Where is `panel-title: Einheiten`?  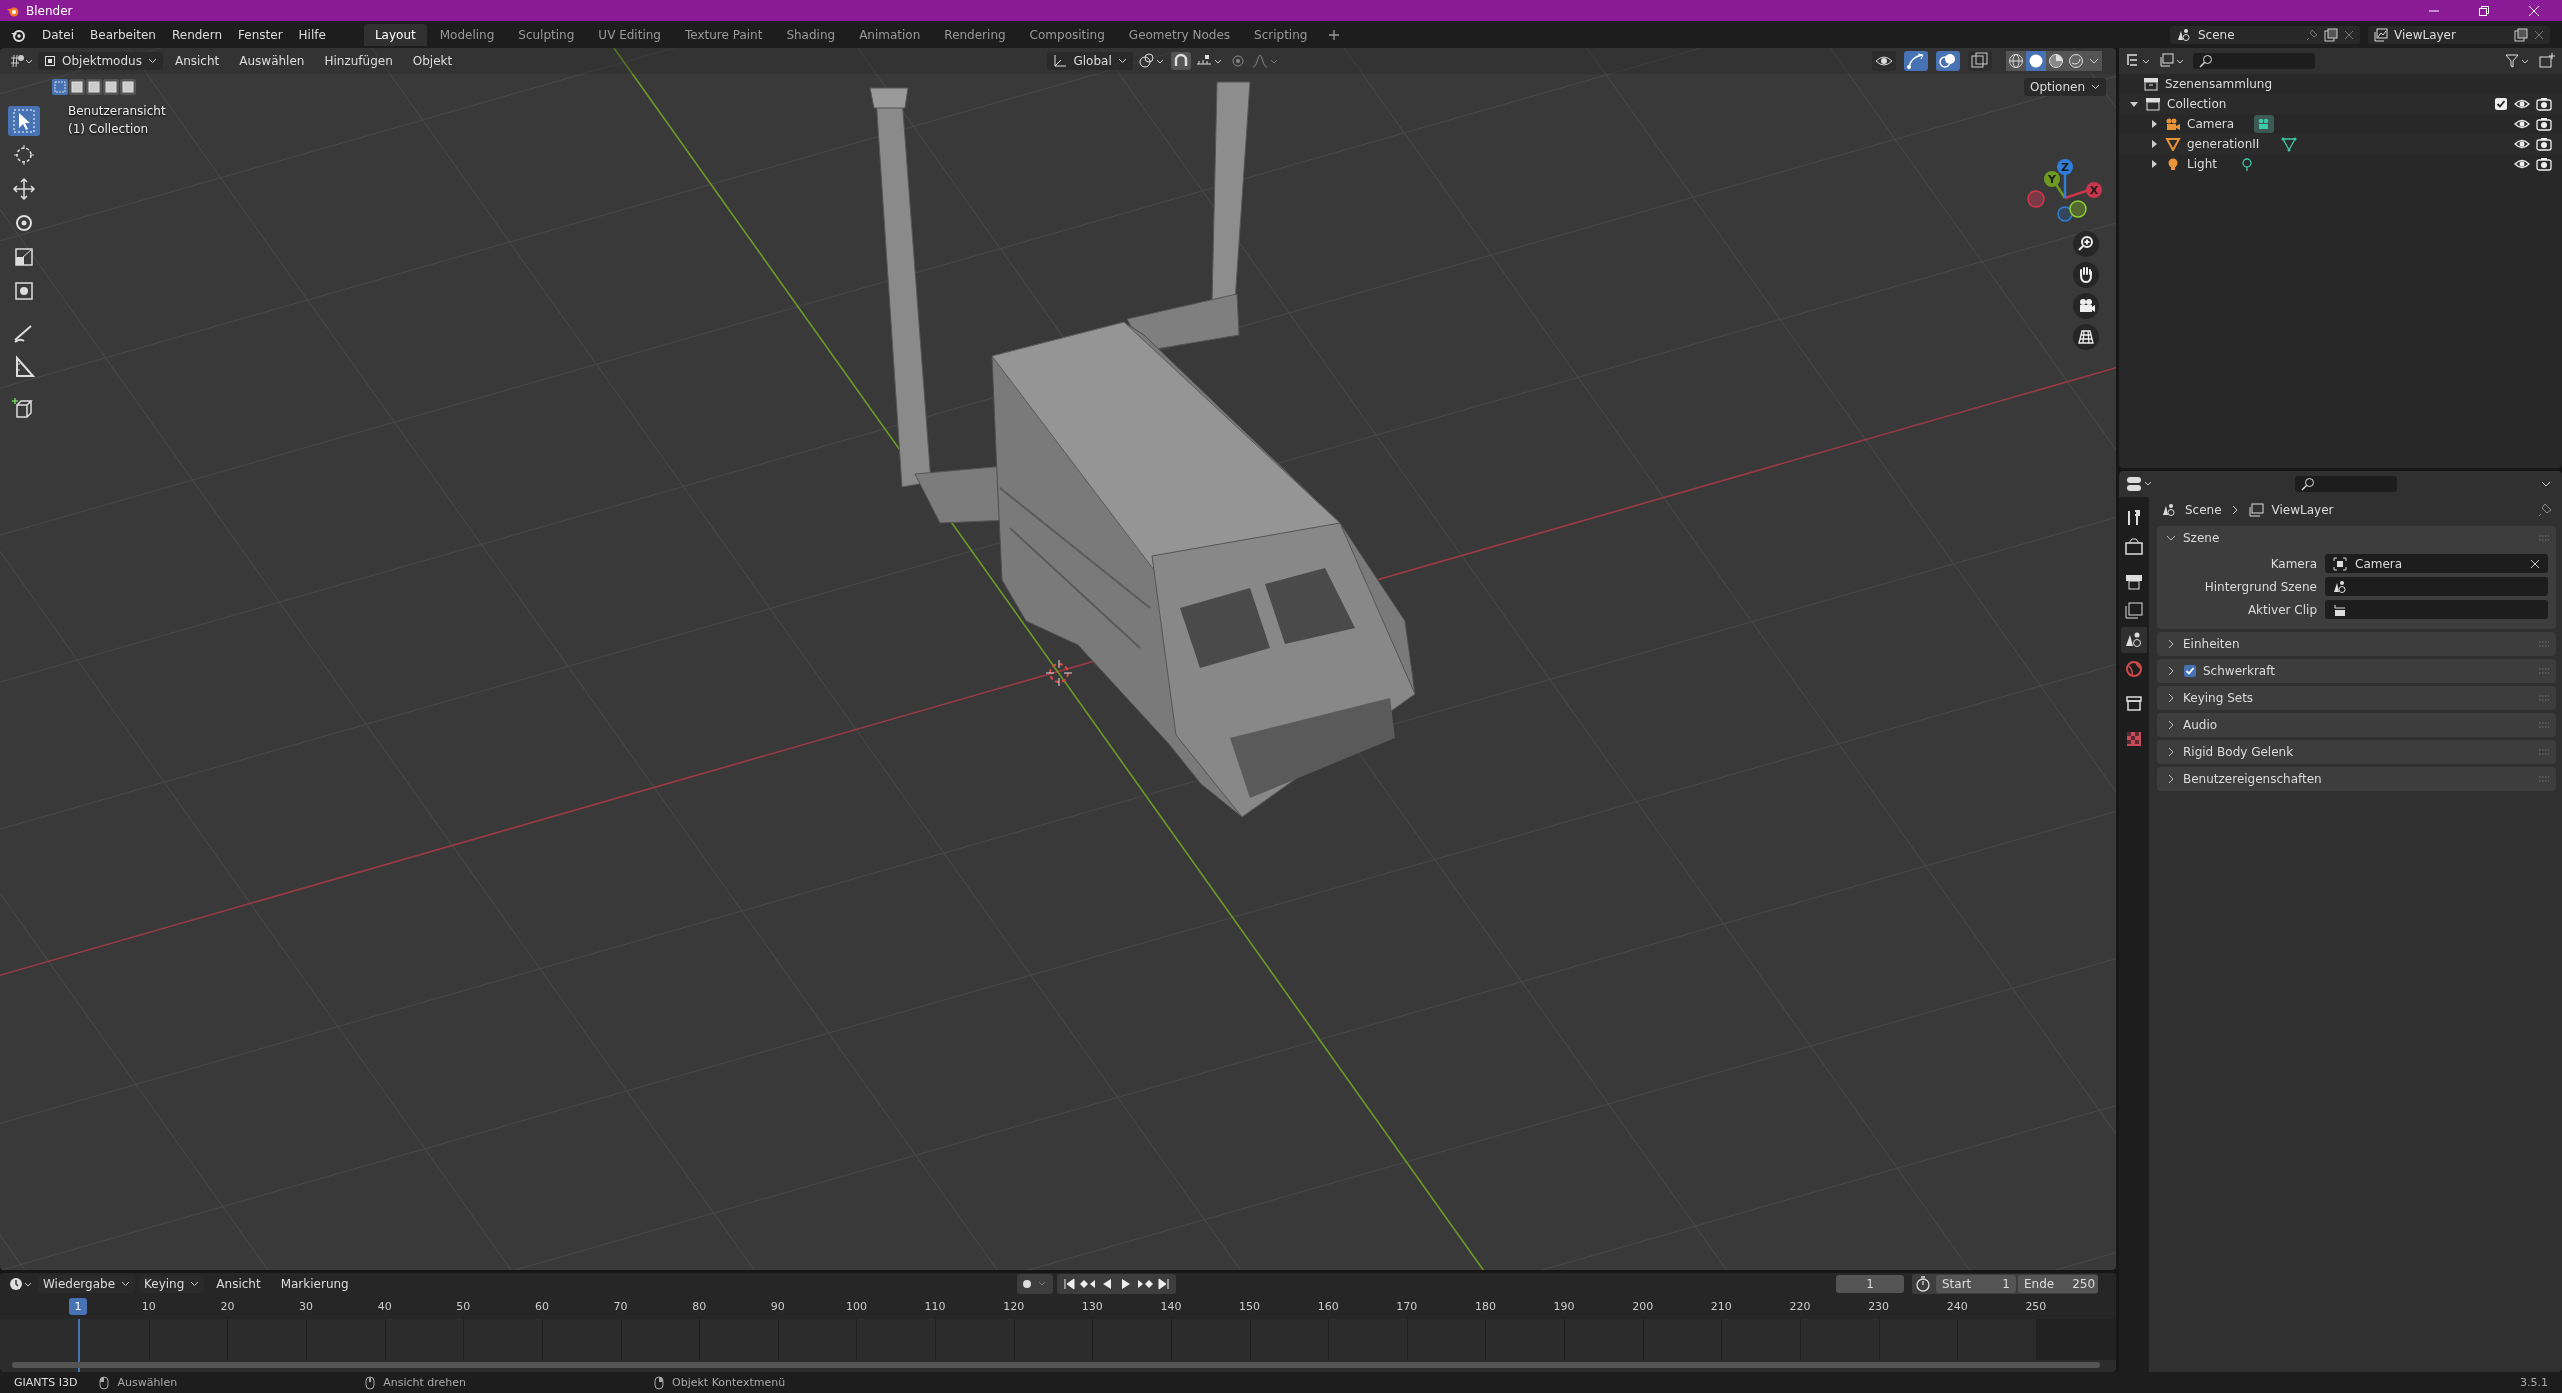 panel-title: Einheiten is located at coordinates (2211, 644).